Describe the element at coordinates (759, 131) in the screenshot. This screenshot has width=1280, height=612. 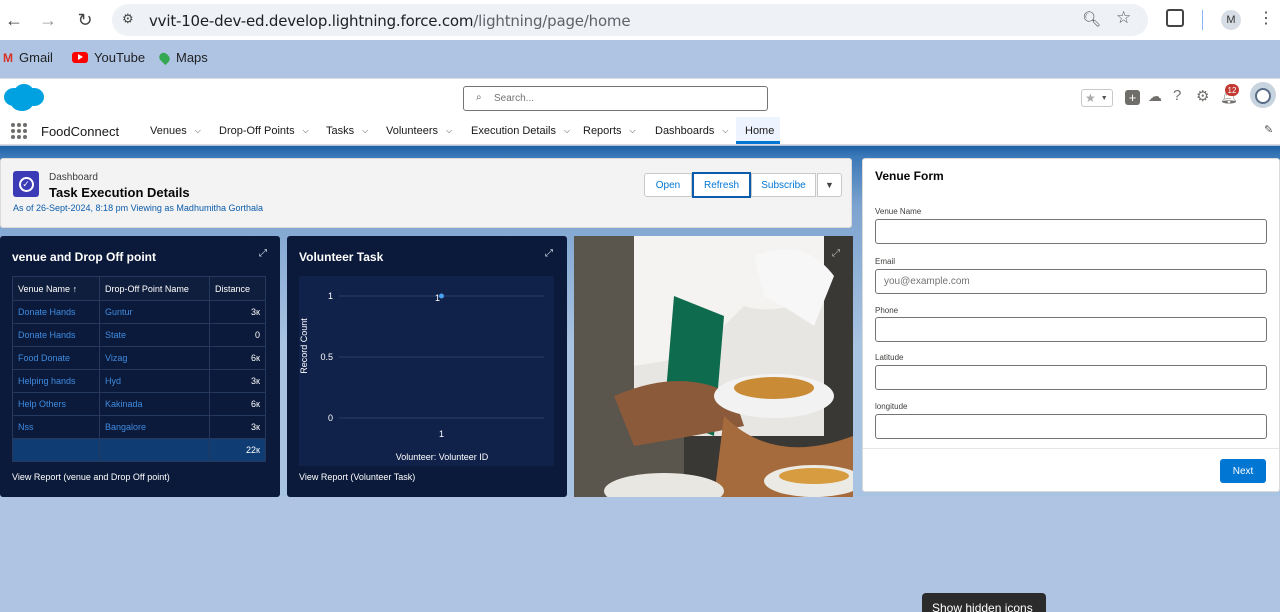
I see `nav-item-home: Home` at that location.